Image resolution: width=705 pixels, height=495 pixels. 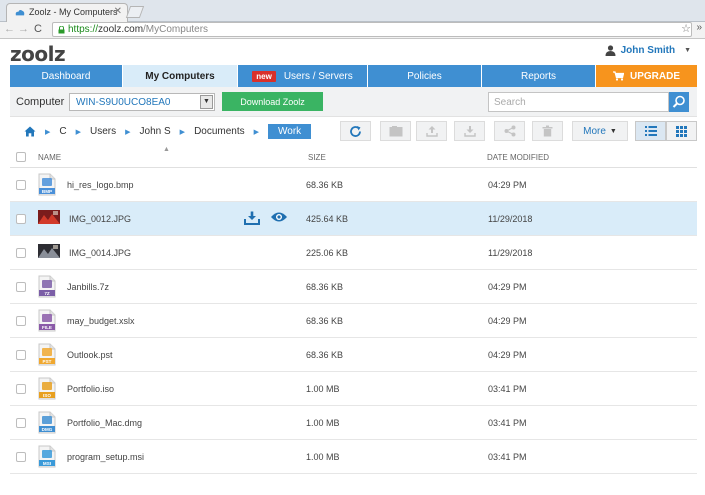 What do you see at coordinates (353, 321) in the screenshot?
I see `table-row: FILE may_budget.xslx 68.36 KB 04:29 PM` at bounding box center [353, 321].